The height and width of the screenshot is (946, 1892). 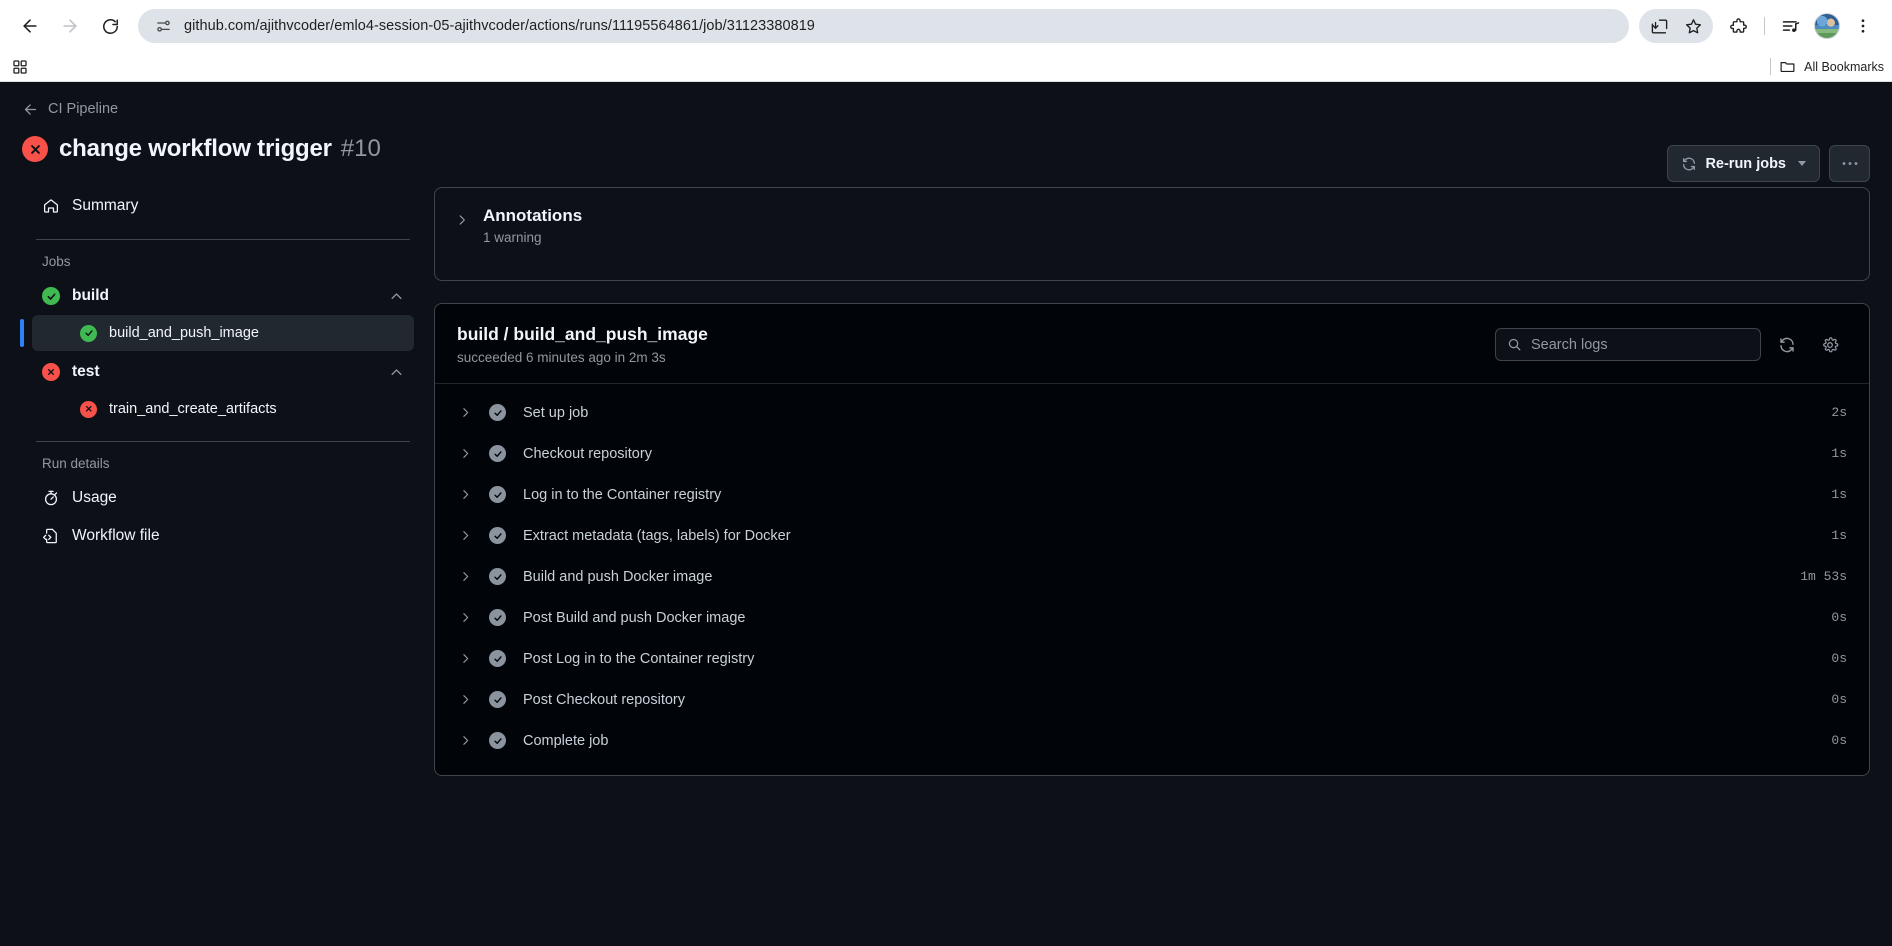 What do you see at coordinates (20, 67) in the screenshot?
I see `apps-grid-icon` at bounding box center [20, 67].